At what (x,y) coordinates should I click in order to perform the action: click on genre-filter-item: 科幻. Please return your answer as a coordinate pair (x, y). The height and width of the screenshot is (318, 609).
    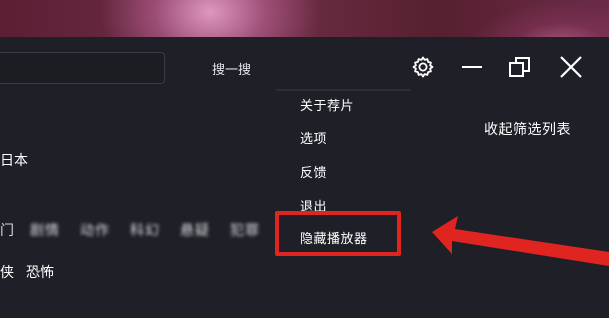
    Looking at the image, I should click on (145, 230).